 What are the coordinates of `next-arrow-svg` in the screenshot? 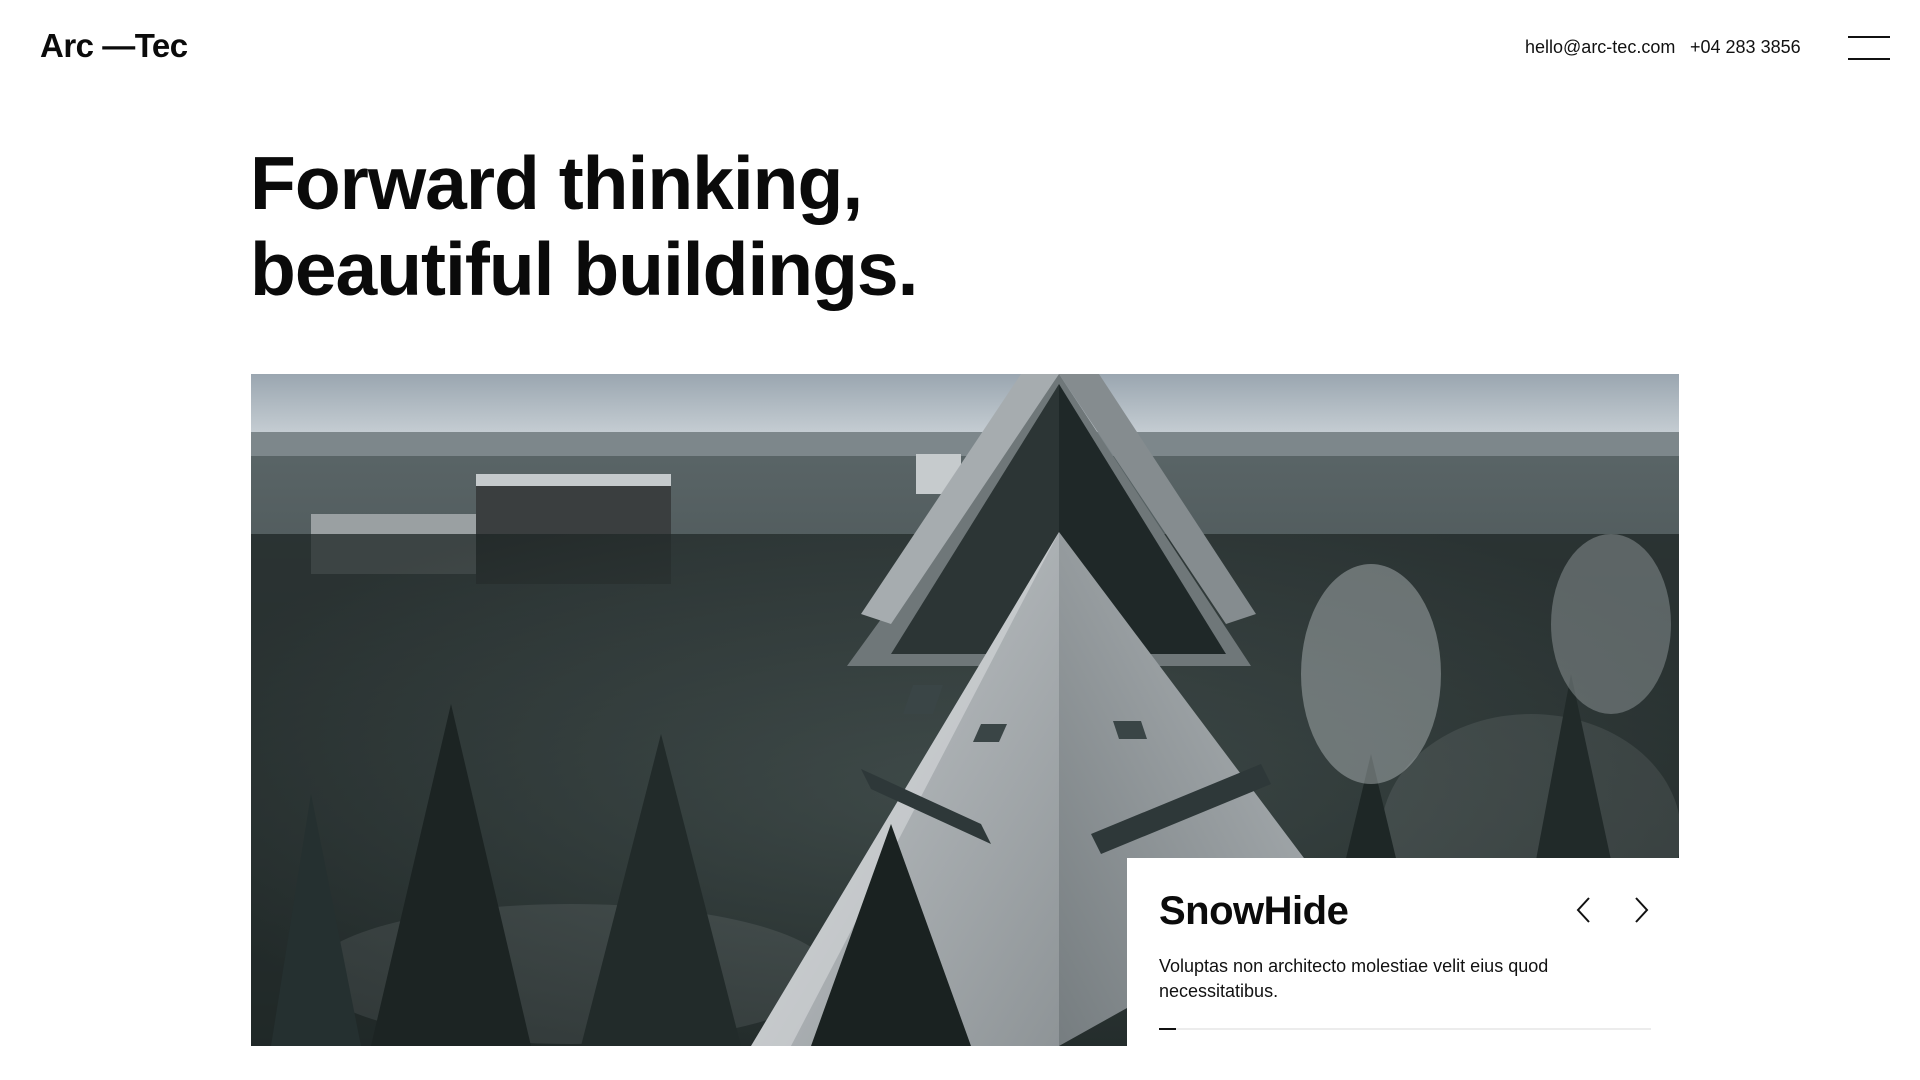 It's located at (1642, 910).